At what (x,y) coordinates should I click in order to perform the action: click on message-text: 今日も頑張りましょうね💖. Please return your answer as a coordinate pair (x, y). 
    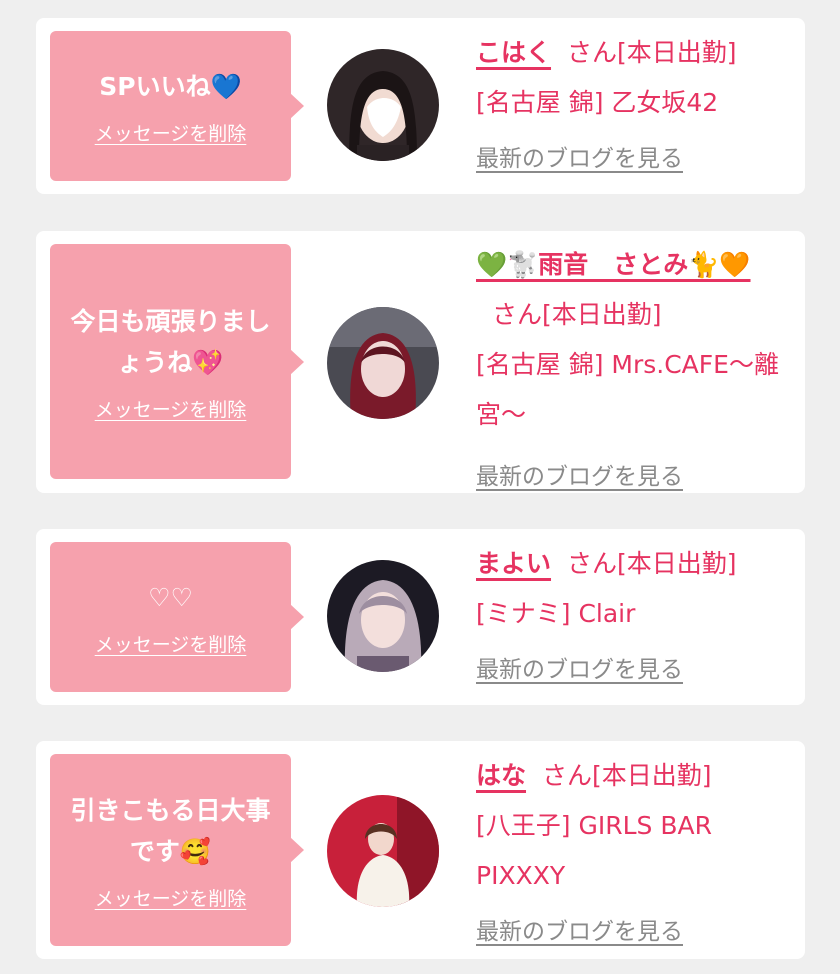
    Looking at the image, I should click on (170, 342).